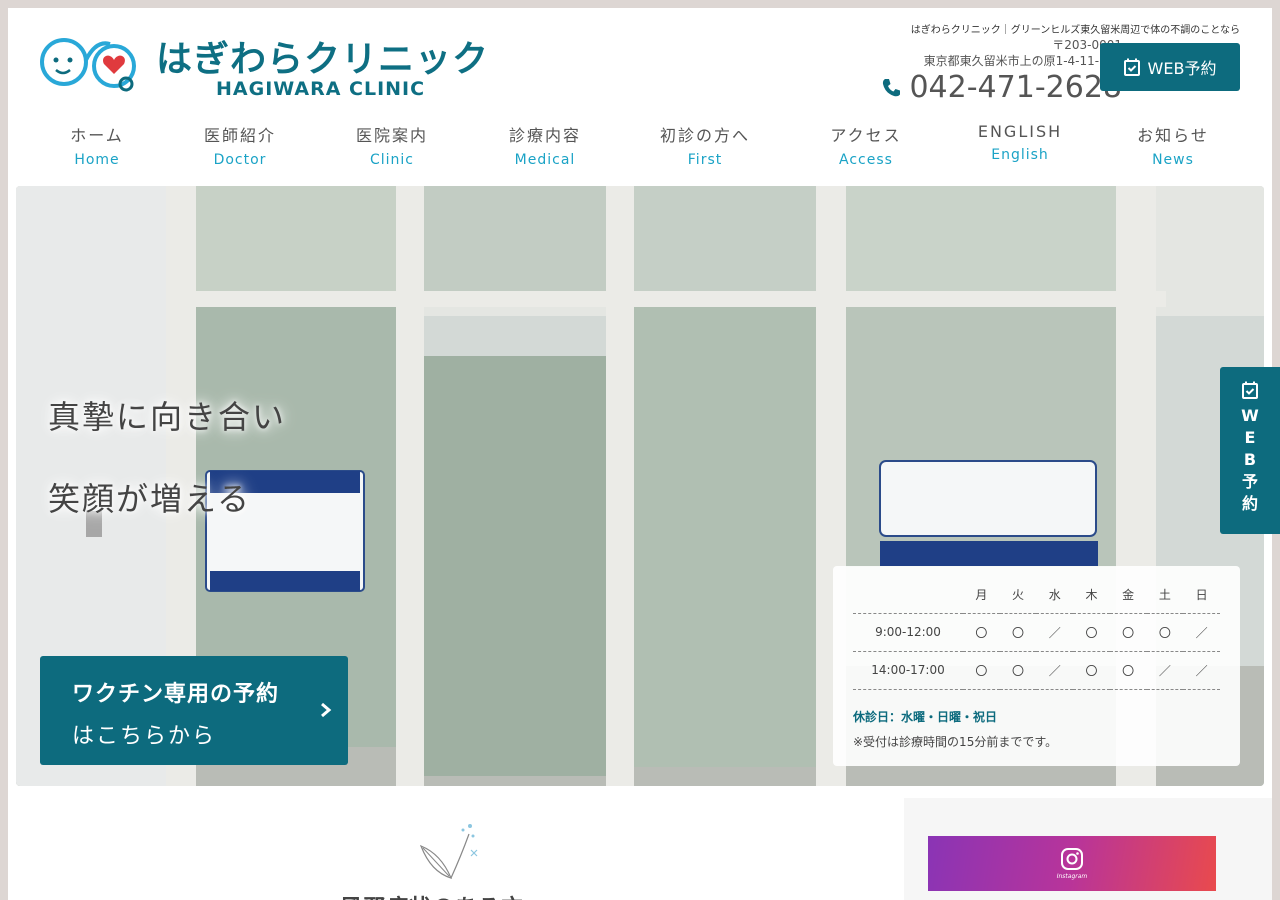 The image size is (1280, 900). I want to click on nav-label-en: News, so click(1173, 160).